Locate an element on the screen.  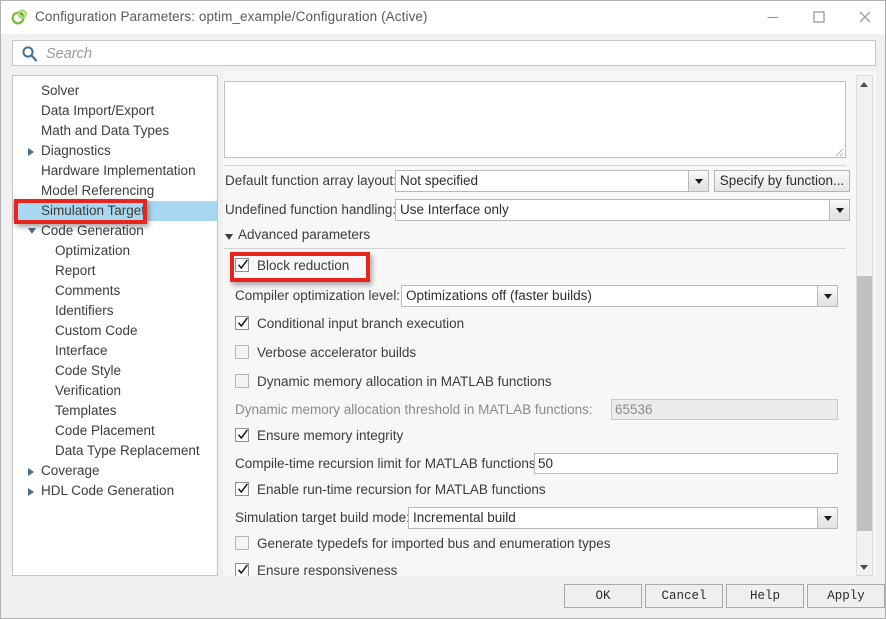
conditional-input-branch-execution-checkbox: Conditional input branch execution is located at coordinates (395, 324).